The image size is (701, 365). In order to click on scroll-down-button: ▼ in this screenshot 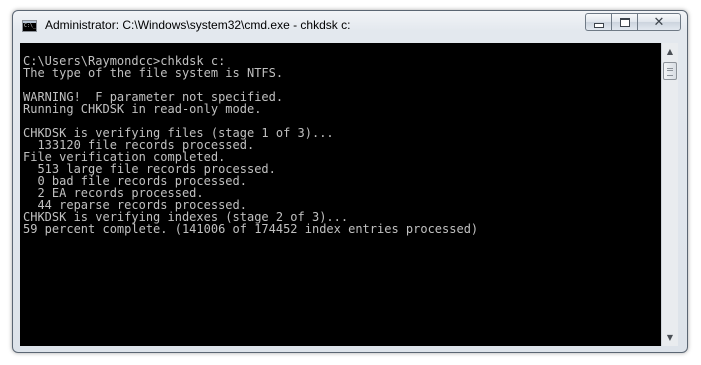, I will do `click(670, 337)`.